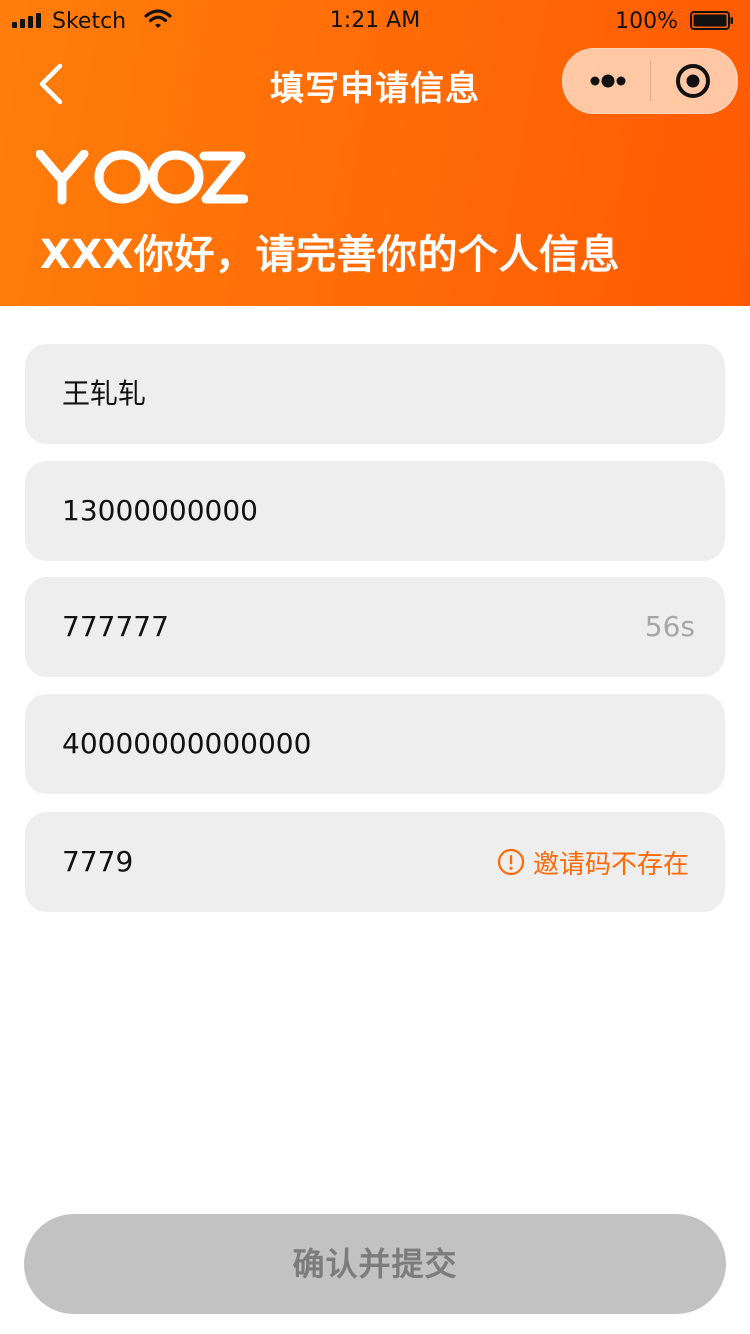  Describe the element at coordinates (606, 81) in the screenshot. I see `more-dots-icon` at that location.